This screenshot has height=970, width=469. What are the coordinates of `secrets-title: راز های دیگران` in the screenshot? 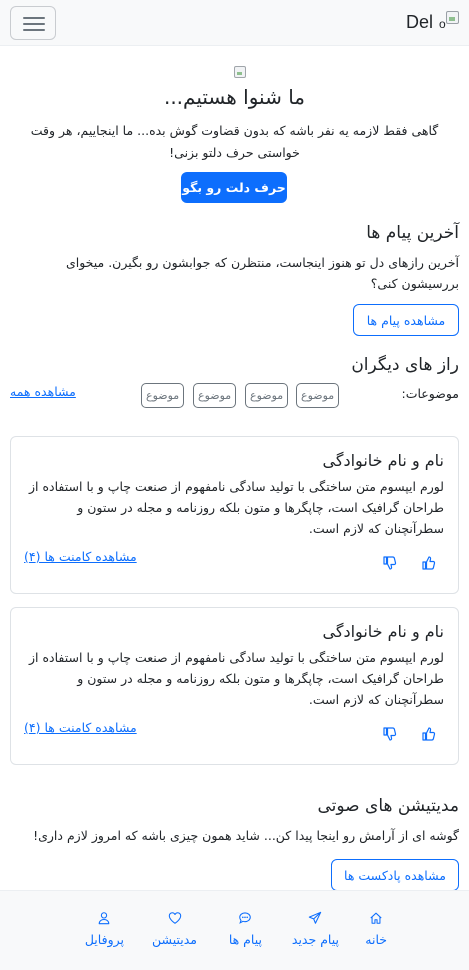 It's located at (405, 365).